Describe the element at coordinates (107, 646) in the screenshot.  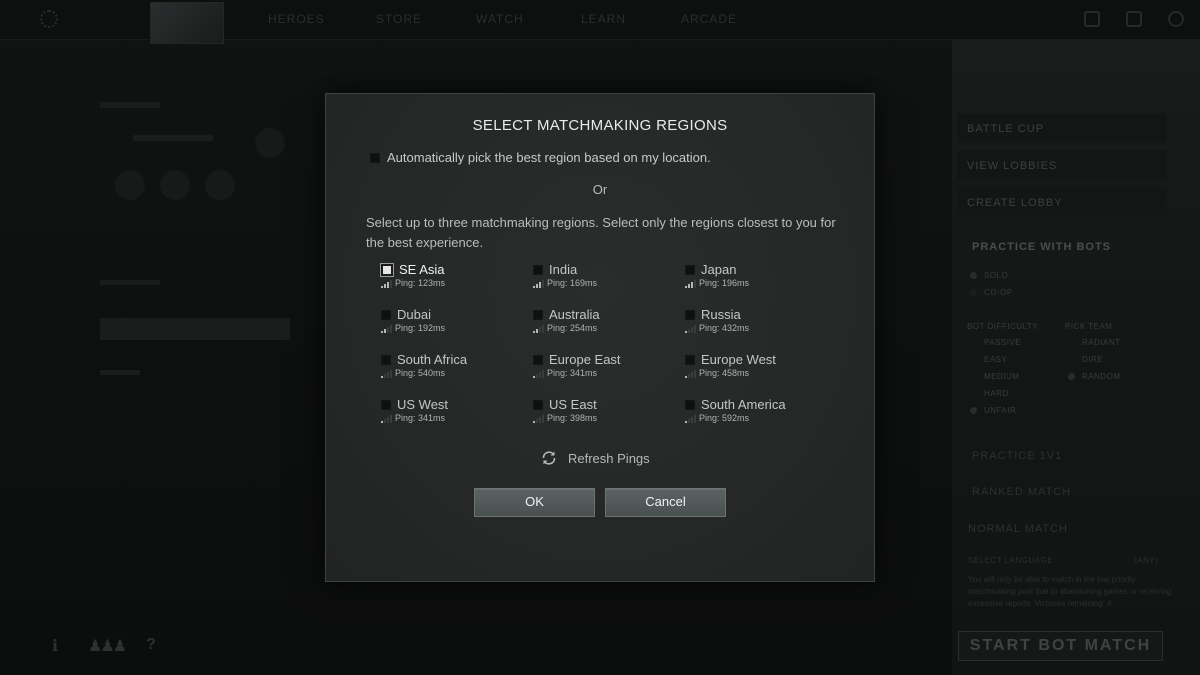
I see `party-icon: ♟♟♟` at that location.